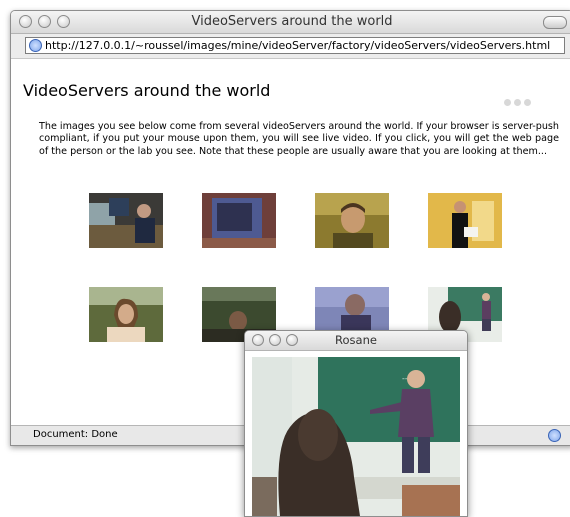  Describe the element at coordinates (554, 435) in the screenshot. I see `network-globe-icon` at that location.